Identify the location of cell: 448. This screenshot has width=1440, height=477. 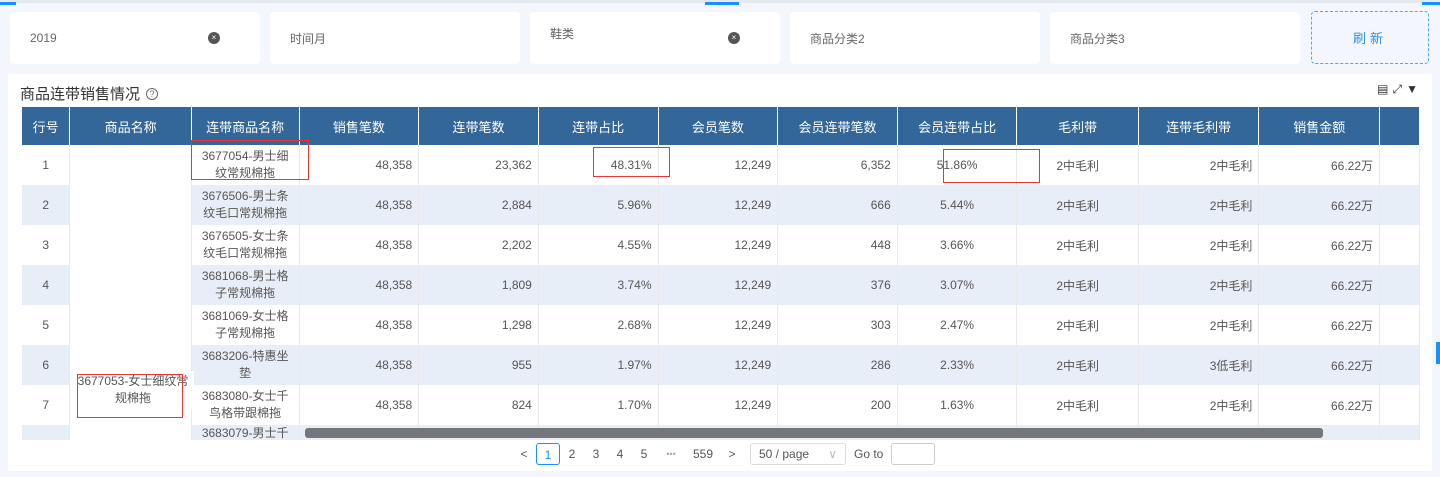
(837, 245).